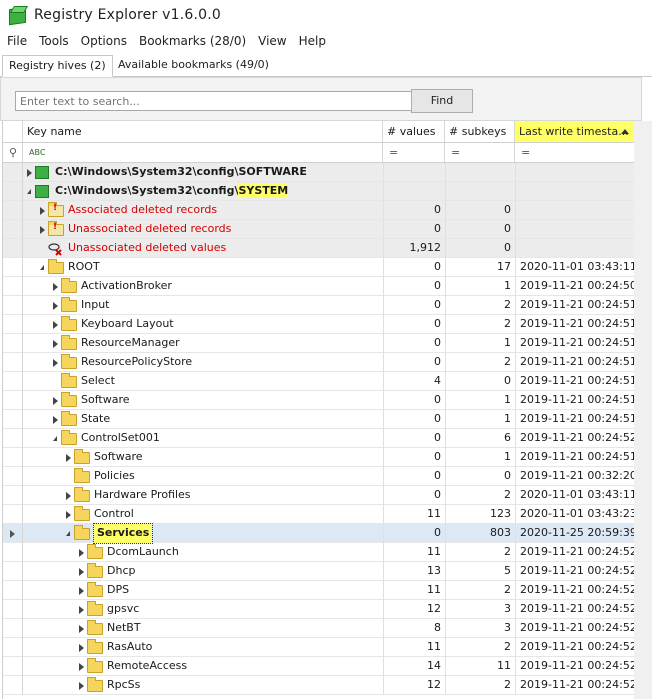 The width and height of the screenshot is (652, 699). Describe the element at coordinates (320, 324) in the screenshot. I see `tree-row: Keyboard Layout 0 2 2019-11-21 00:24:51` at that location.